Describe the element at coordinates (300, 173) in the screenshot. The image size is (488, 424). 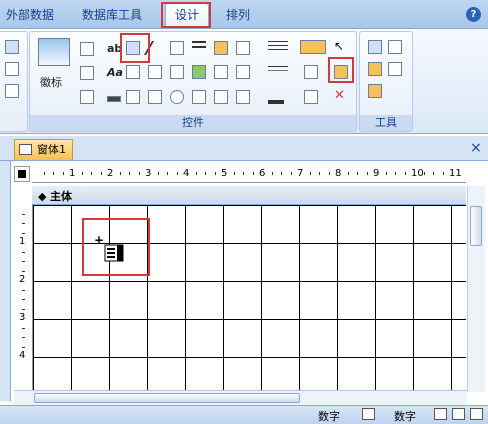
I see `ruler-number: 7` at that location.